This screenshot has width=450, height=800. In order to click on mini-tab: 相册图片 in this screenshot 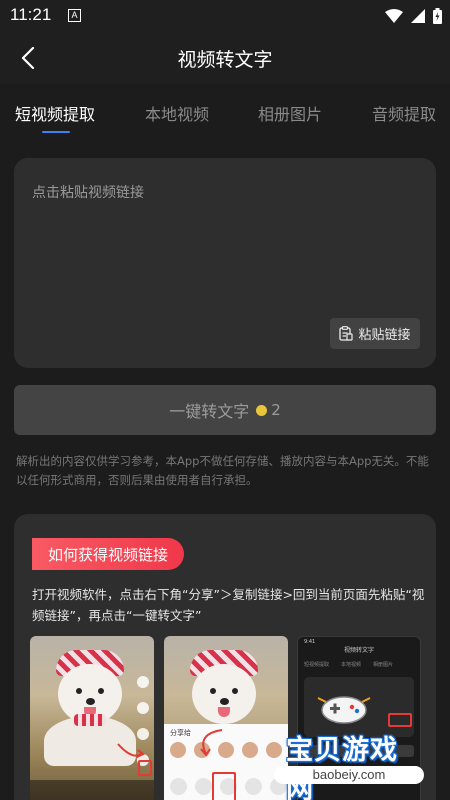, I will do `click(383, 665)`.